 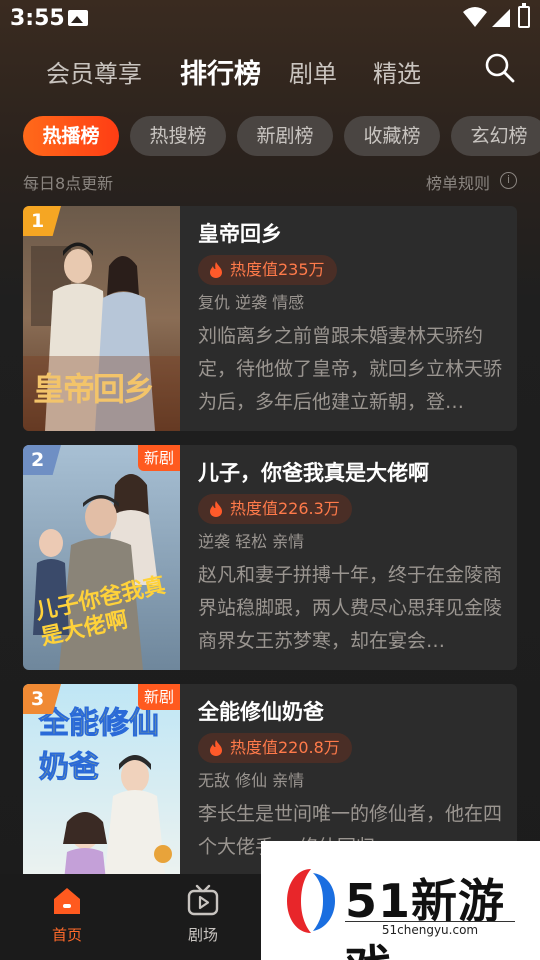 What do you see at coordinates (270, 182) in the screenshot?
I see `ranking-info-row: 每日8点更新 榜单规则 i` at bounding box center [270, 182].